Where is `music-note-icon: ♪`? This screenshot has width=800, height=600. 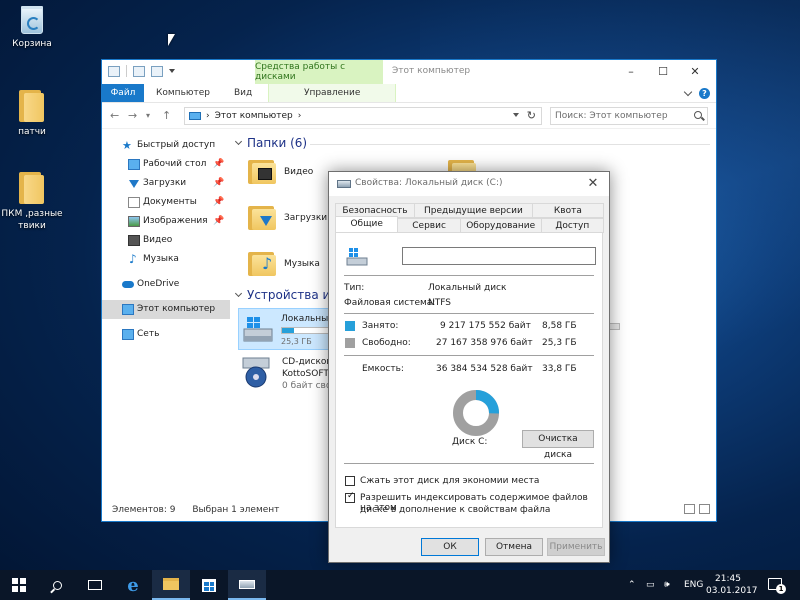
music-note-icon: ♪ is located at coordinates (133, 259).